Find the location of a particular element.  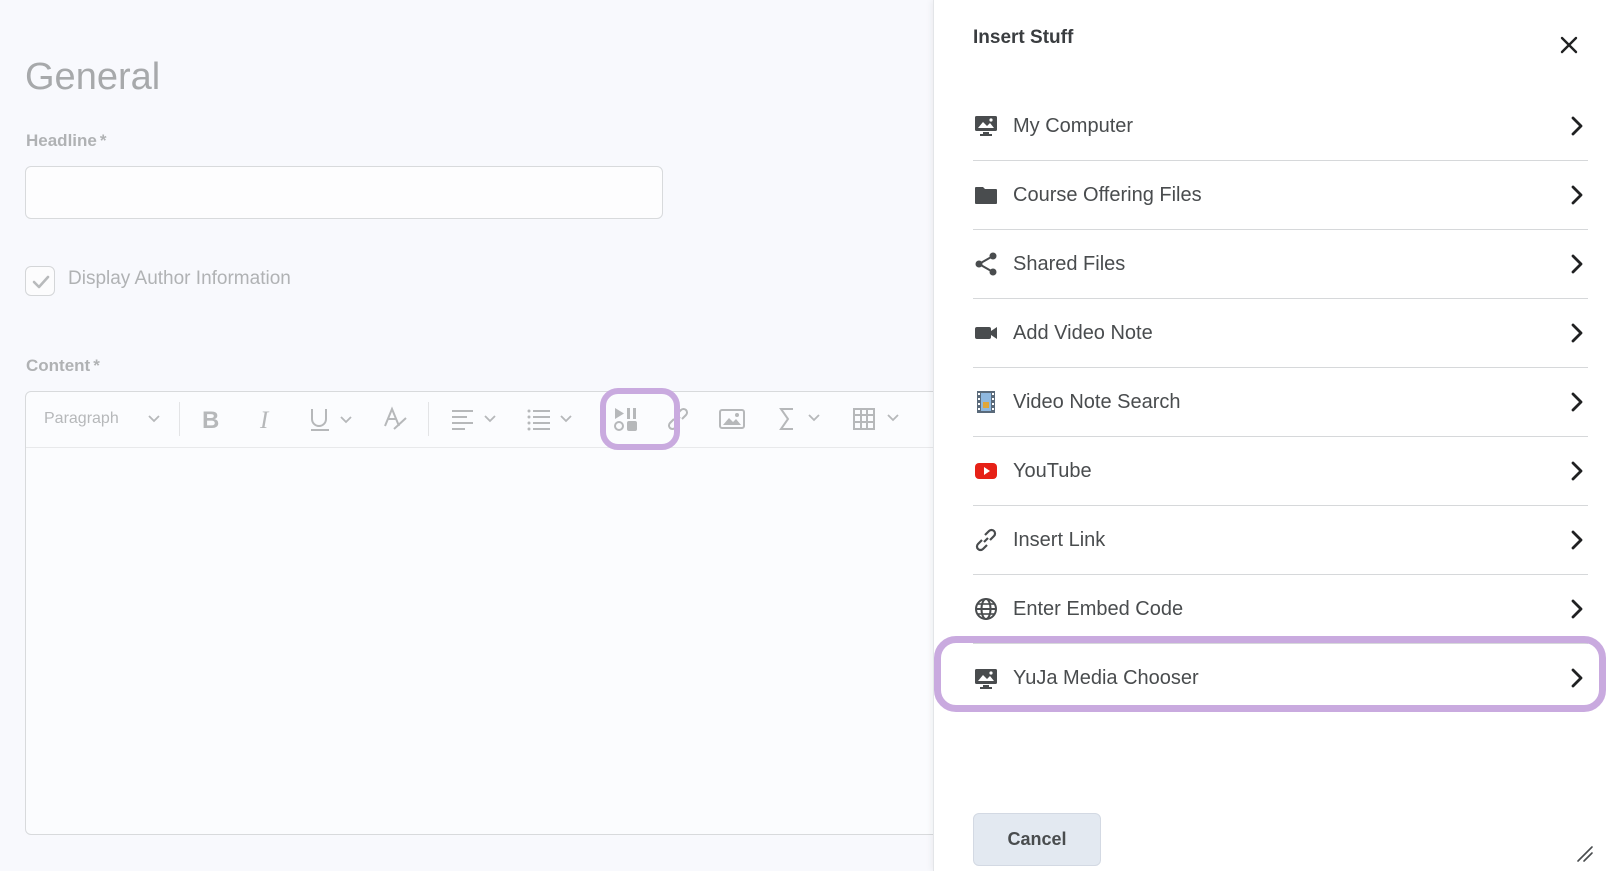

equation-button is located at coordinates (801, 419).